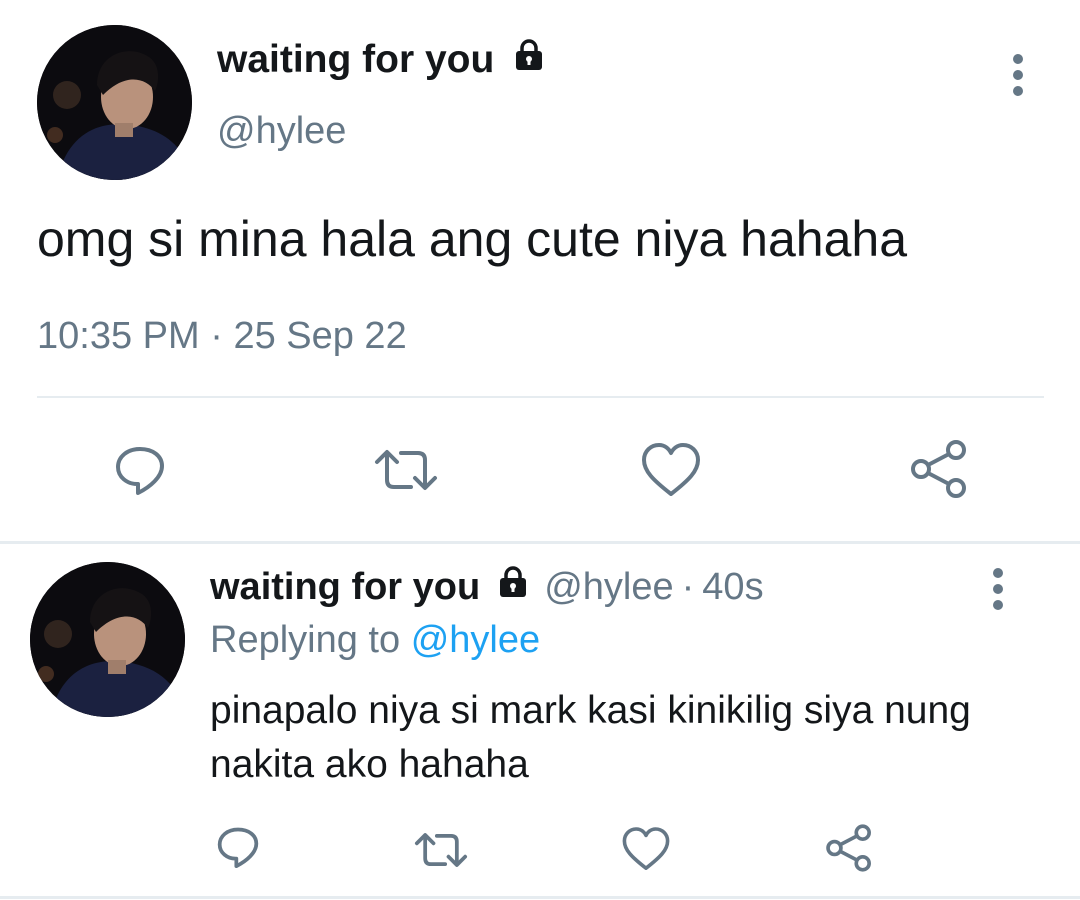  What do you see at coordinates (305, 640) in the screenshot?
I see `replying-to-label: Replying to` at bounding box center [305, 640].